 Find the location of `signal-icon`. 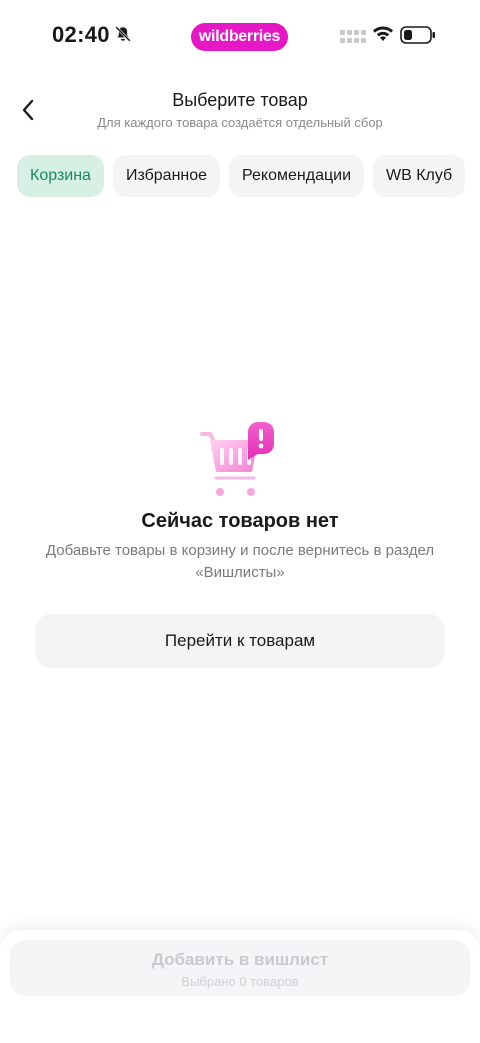

signal-icon is located at coordinates (353, 36).